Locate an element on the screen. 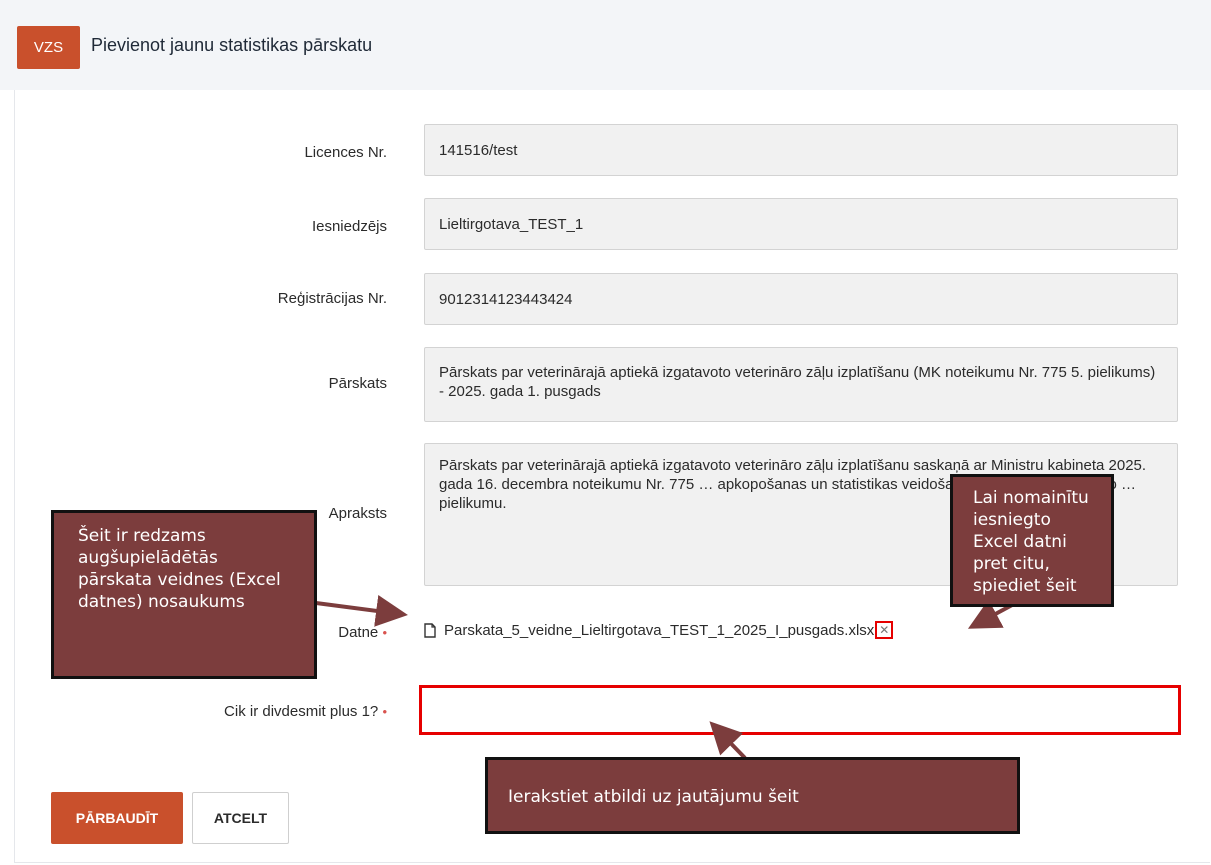  callout-arrows is located at coordinates (678, 674).